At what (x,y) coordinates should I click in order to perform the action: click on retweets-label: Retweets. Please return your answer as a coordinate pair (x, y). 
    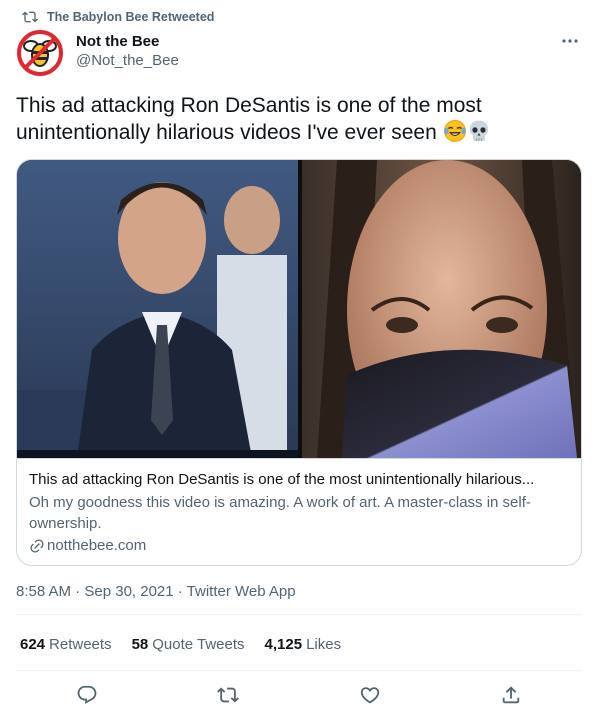
    Looking at the image, I should click on (80, 644).